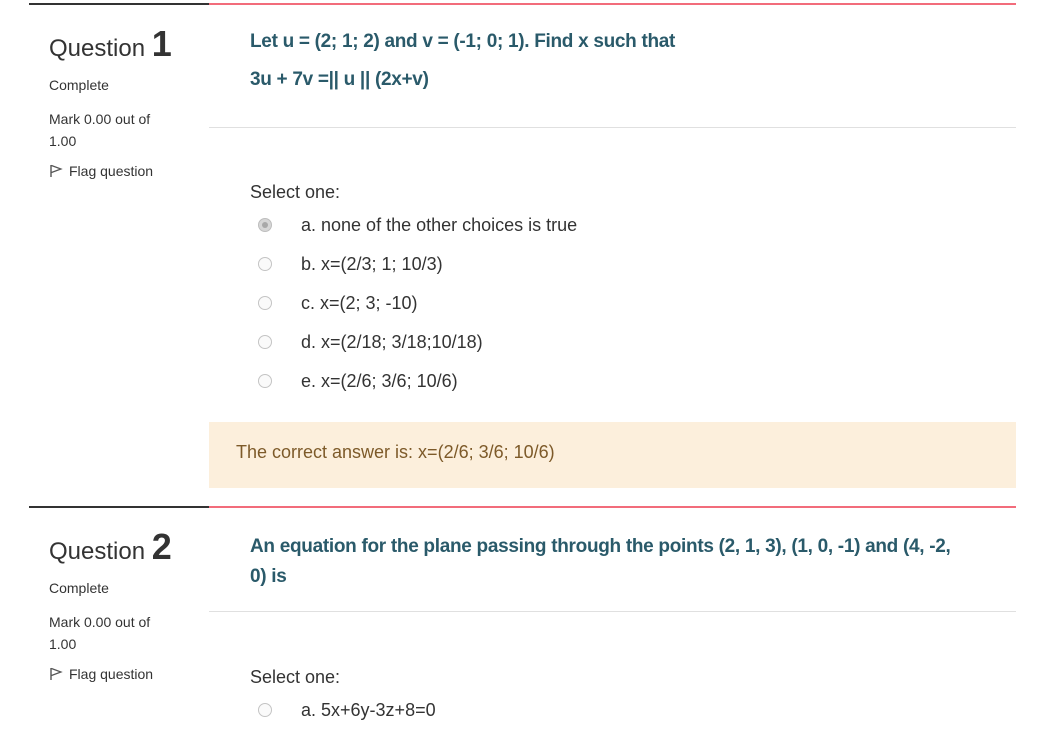  Describe the element at coordinates (379, 380) in the screenshot. I see `option-label: e. x=(2/6; 3/6; 10/6)` at that location.